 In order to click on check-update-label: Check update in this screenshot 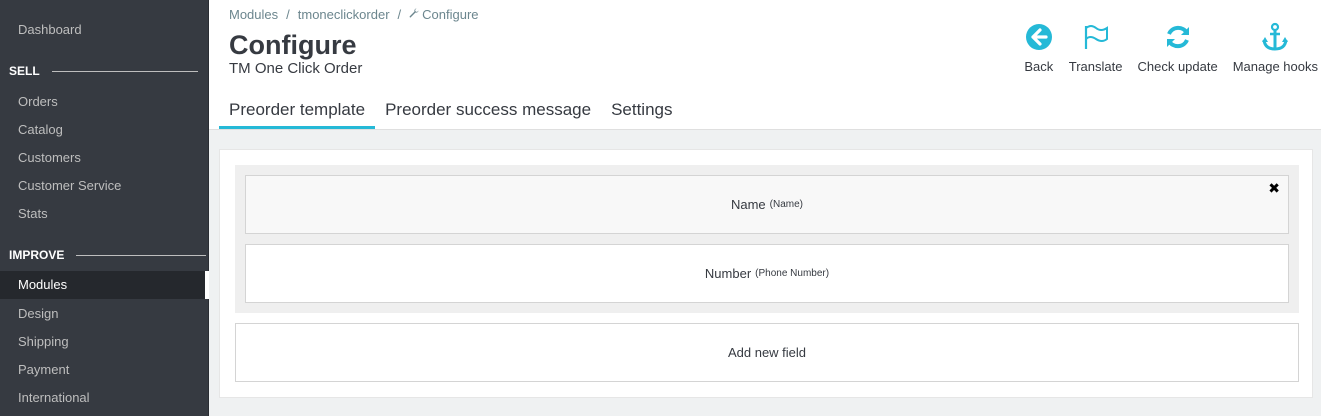, I will do `click(1177, 66)`.